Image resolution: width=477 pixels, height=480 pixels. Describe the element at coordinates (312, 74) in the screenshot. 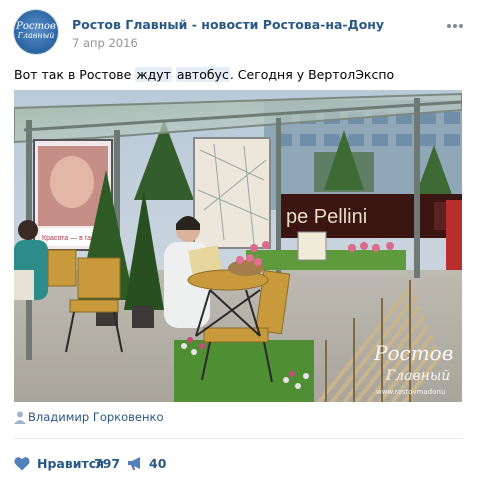

I see `post-text-part: . Сегодня у ВертолЭкспо` at that location.